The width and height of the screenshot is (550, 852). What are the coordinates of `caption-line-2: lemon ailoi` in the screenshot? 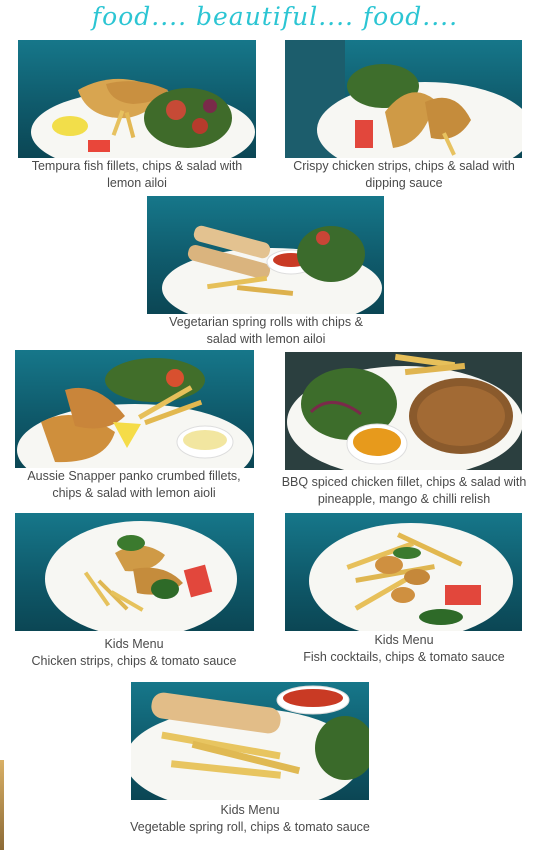 It's located at (137, 183).